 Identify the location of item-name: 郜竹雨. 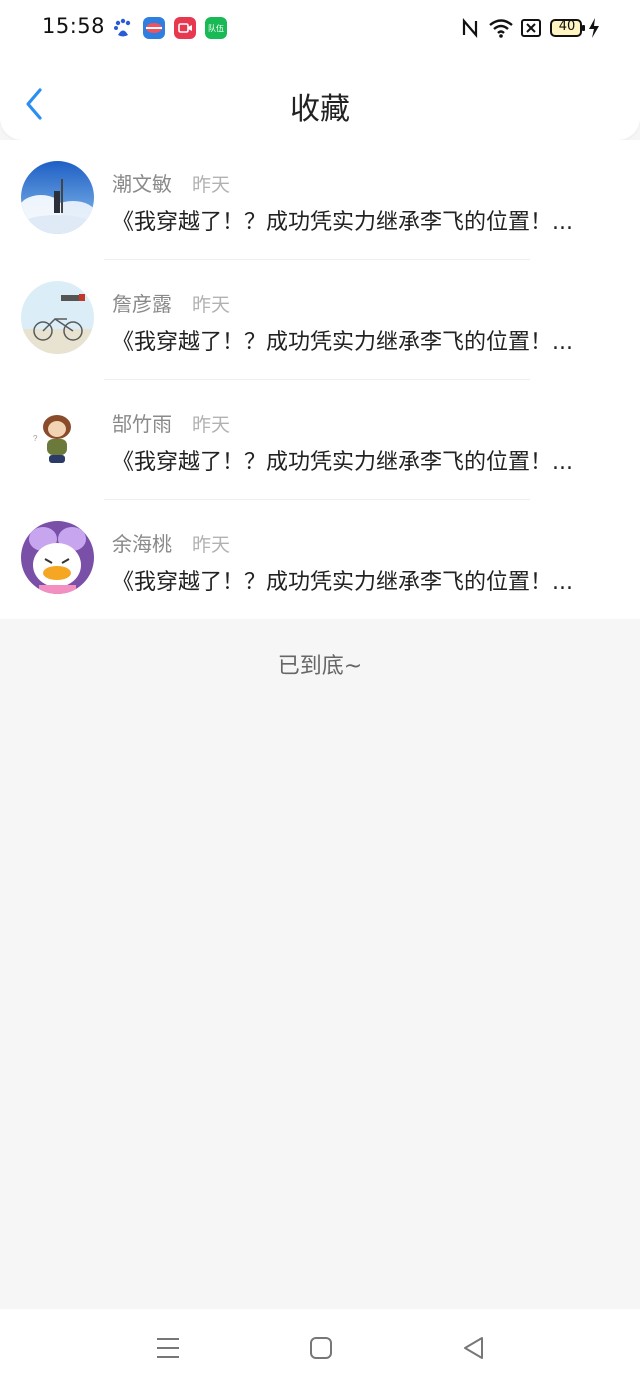
(142, 424).